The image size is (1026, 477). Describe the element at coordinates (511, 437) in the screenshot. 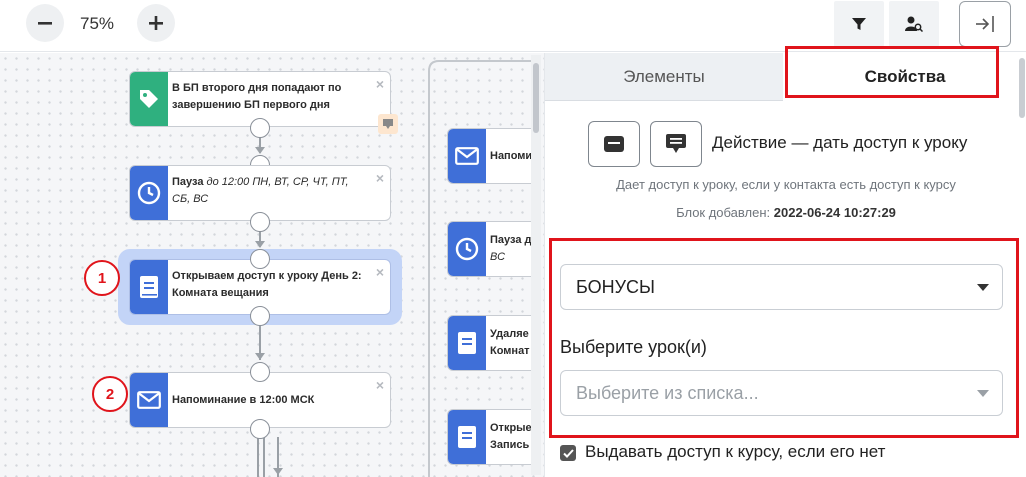

I see `node-text: Открые Запись` at that location.